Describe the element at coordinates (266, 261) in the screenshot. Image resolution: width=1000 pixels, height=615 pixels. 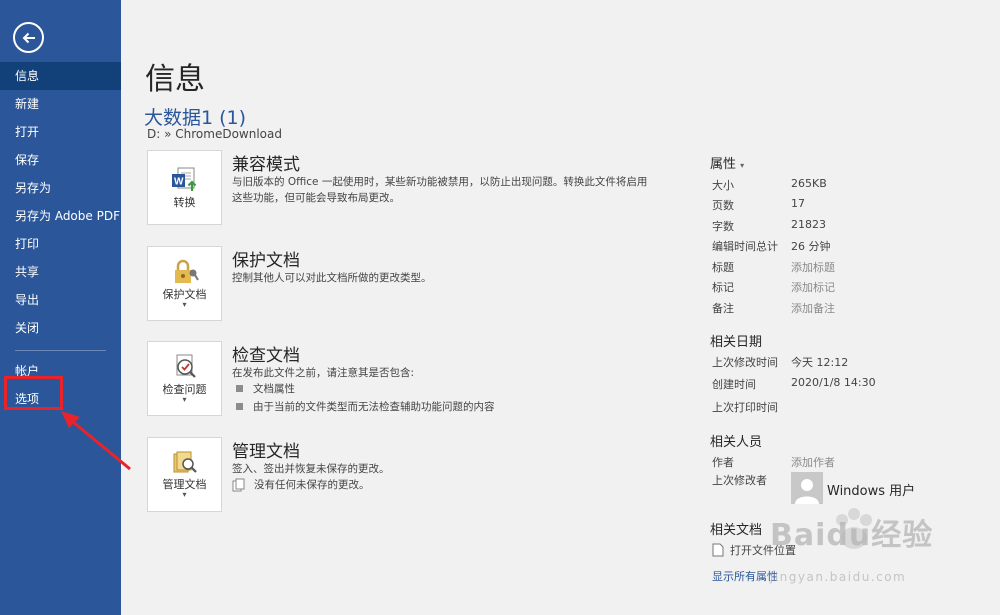
I see `protect-heading: 保护文档` at that location.